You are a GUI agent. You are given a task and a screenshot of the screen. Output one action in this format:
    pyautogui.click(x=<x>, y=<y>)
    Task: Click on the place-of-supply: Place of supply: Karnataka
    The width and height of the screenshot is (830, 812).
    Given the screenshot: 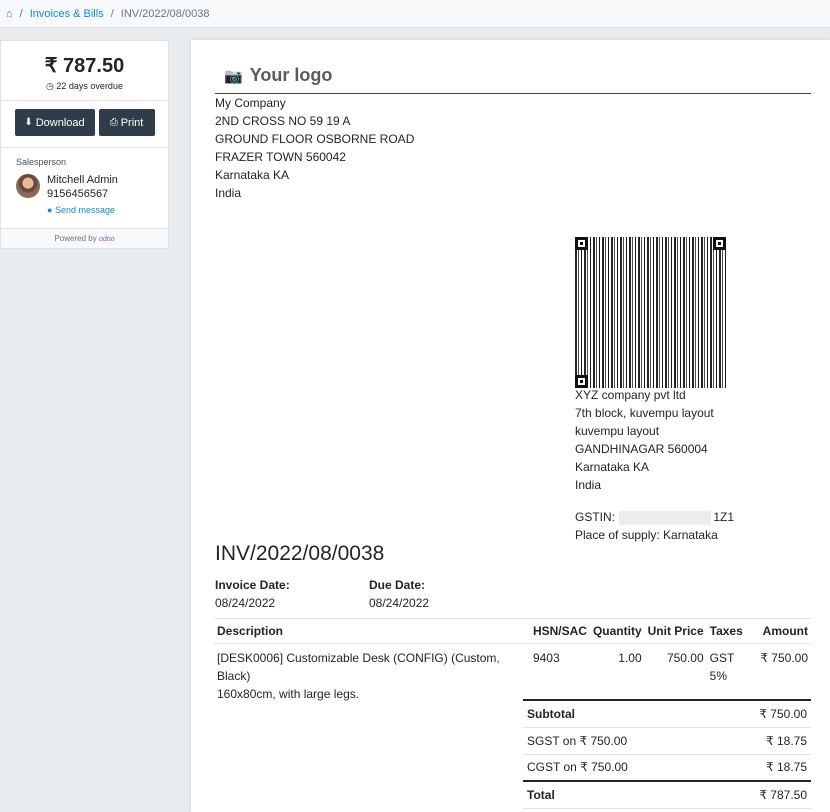 What is the action you would take?
    pyautogui.click(x=646, y=535)
    